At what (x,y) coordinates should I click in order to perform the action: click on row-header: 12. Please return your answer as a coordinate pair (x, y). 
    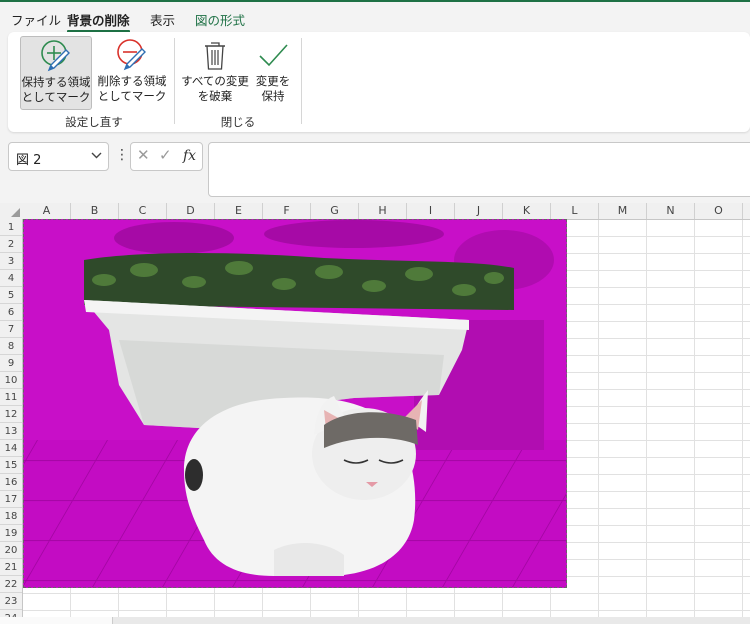
    Looking at the image, I should click on (11, 414).